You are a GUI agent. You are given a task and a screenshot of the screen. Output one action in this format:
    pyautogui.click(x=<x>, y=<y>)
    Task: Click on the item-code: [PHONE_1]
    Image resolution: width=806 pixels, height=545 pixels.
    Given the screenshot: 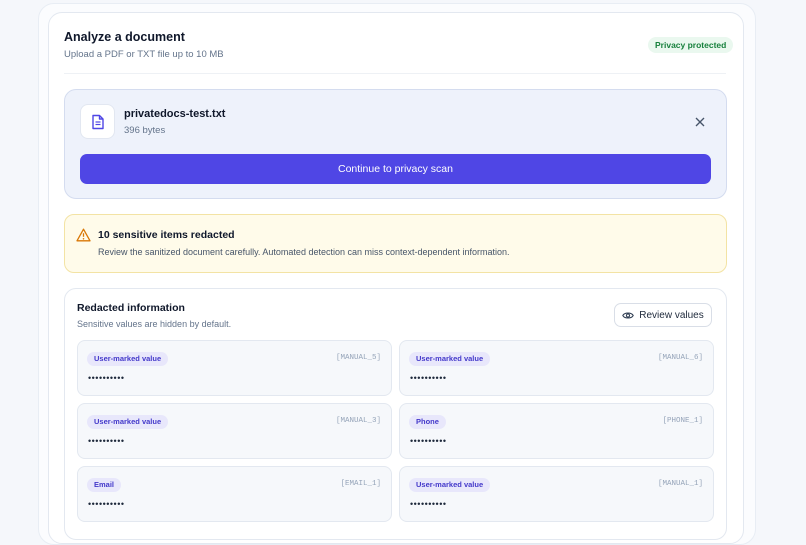 What is the action you would take?
    pyautogui.click(x=682, y=421)
    